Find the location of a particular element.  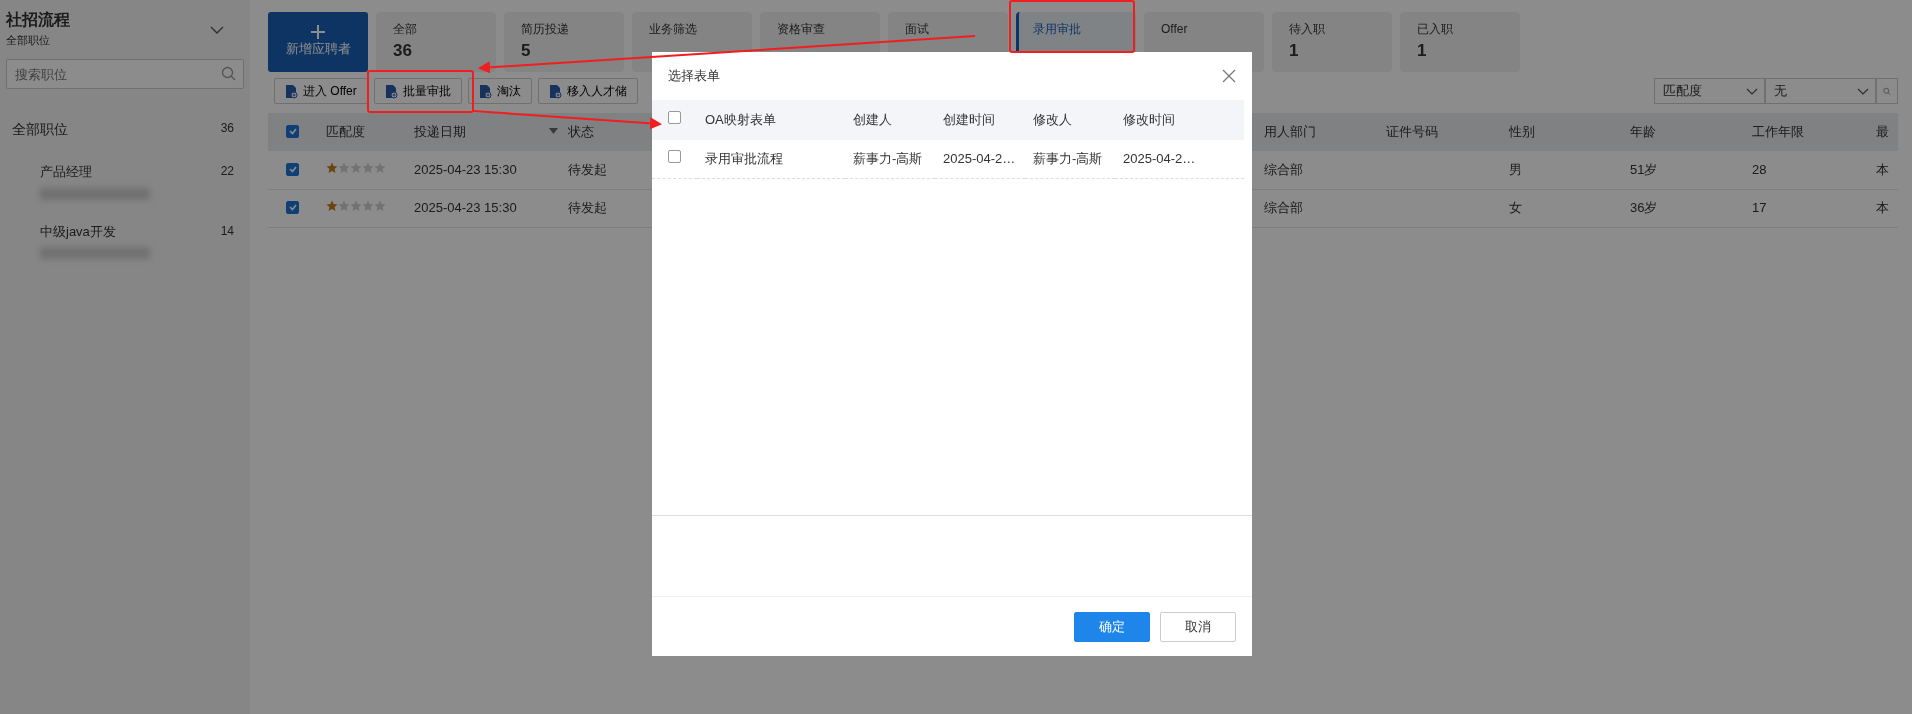

table-cell: 17 is located at coordinates (1759, 208).